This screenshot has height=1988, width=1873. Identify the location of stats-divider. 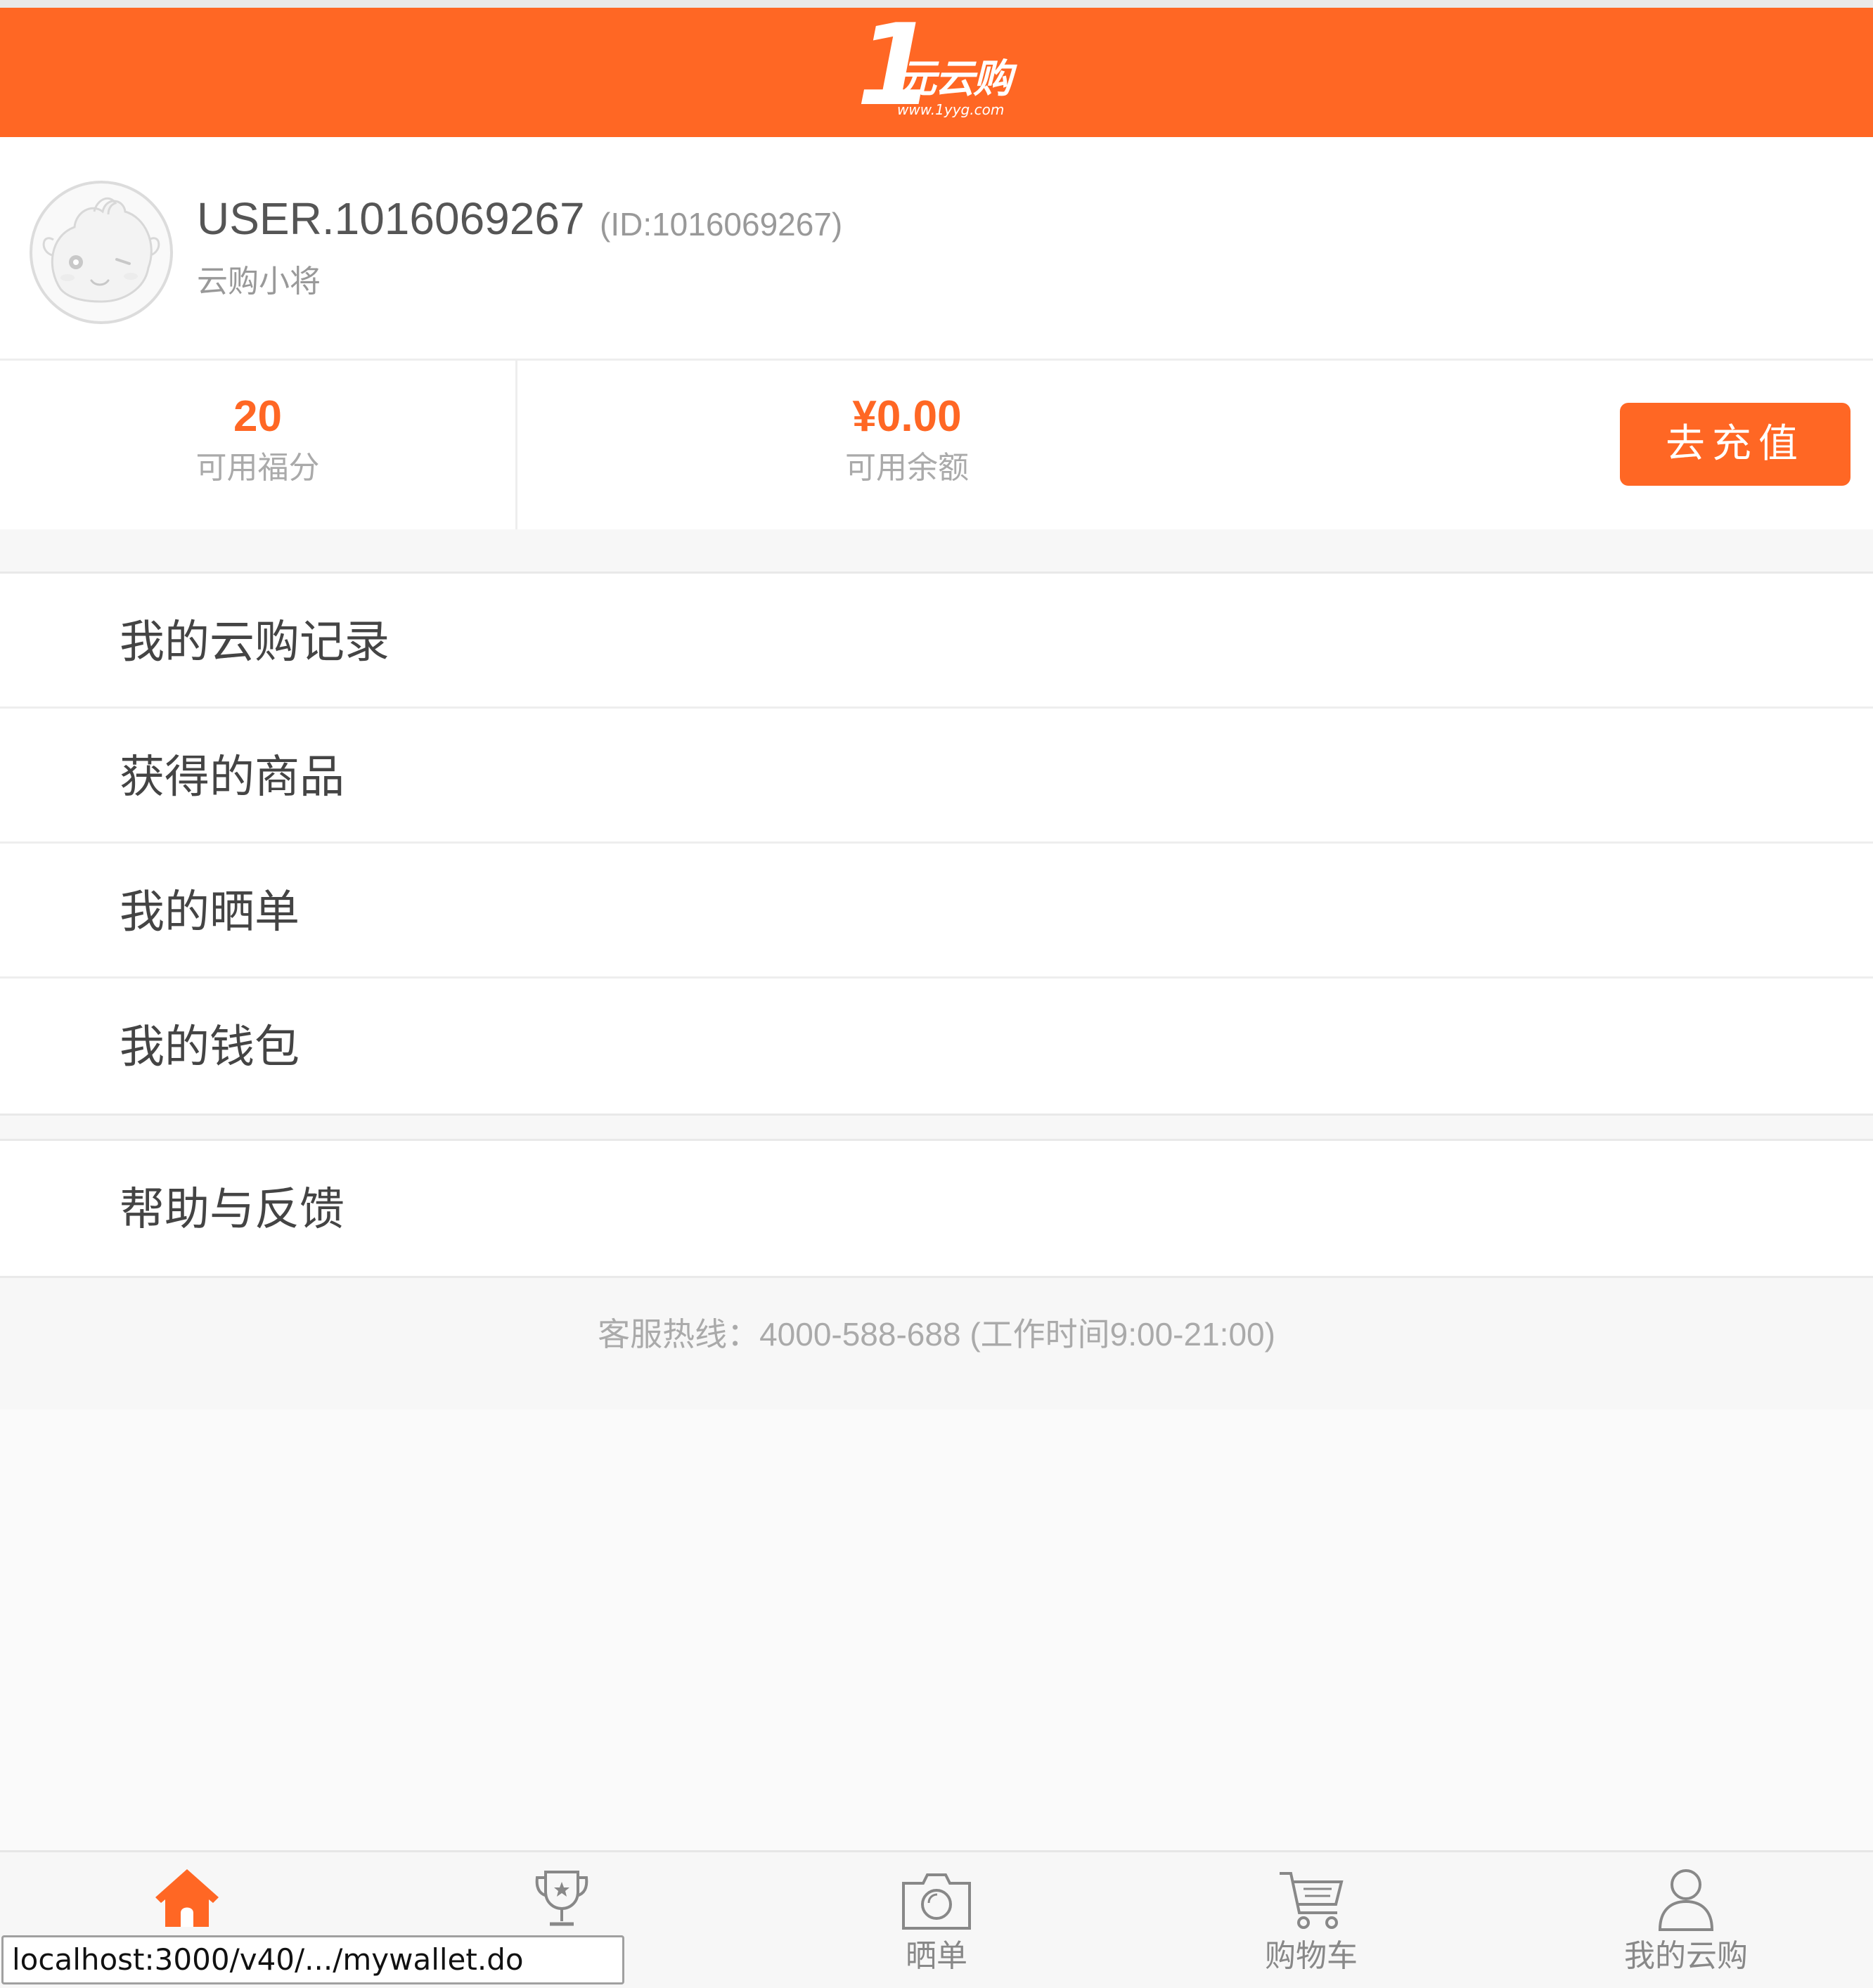
(516, 445).